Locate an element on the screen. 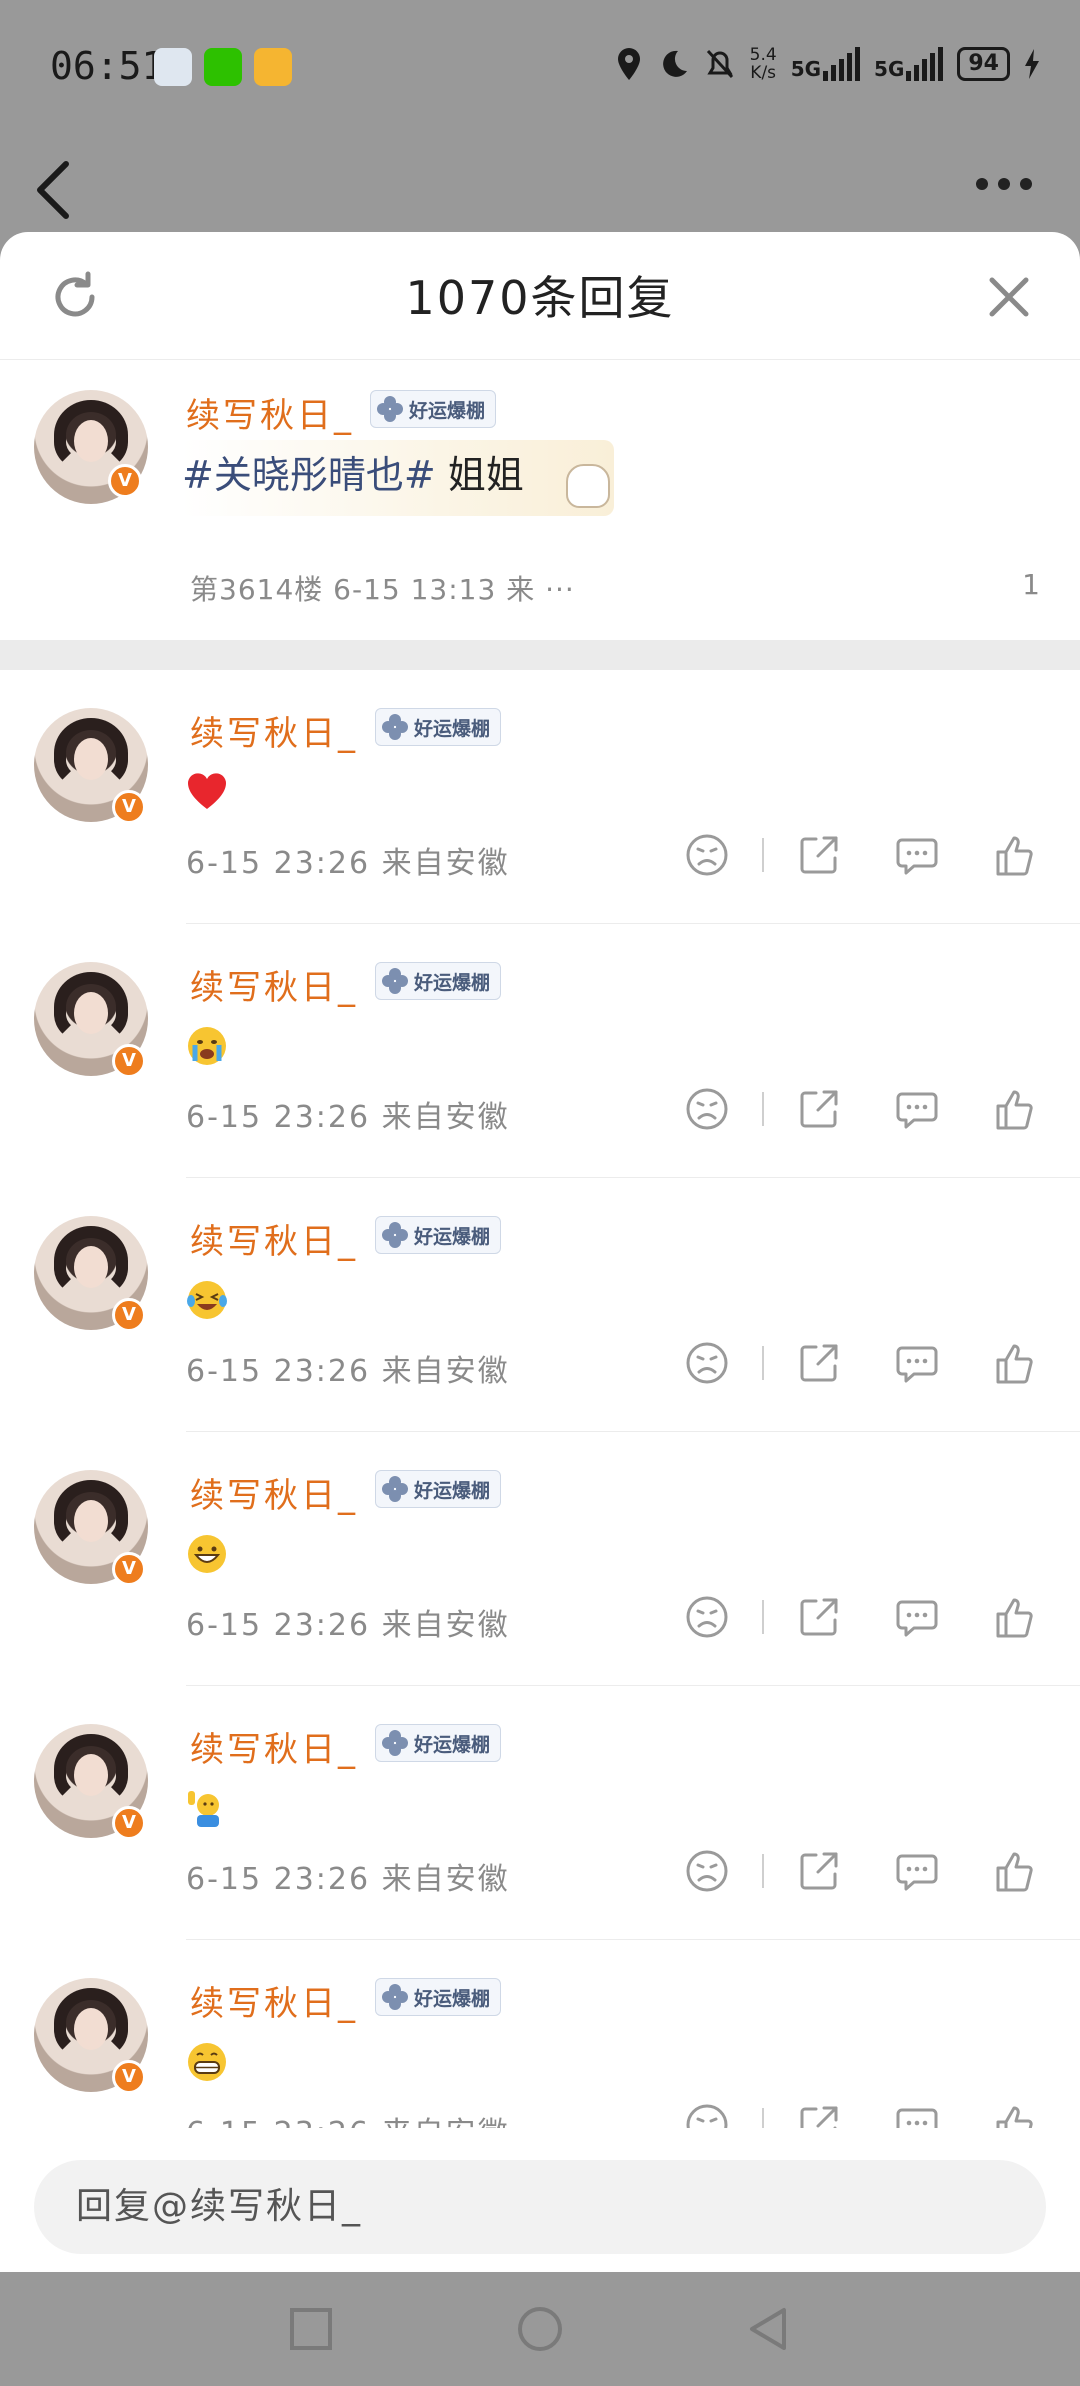 This screenshot has width=1080, height=2386. crying-face-emoji-icon is located at coordinates (207, 1046).